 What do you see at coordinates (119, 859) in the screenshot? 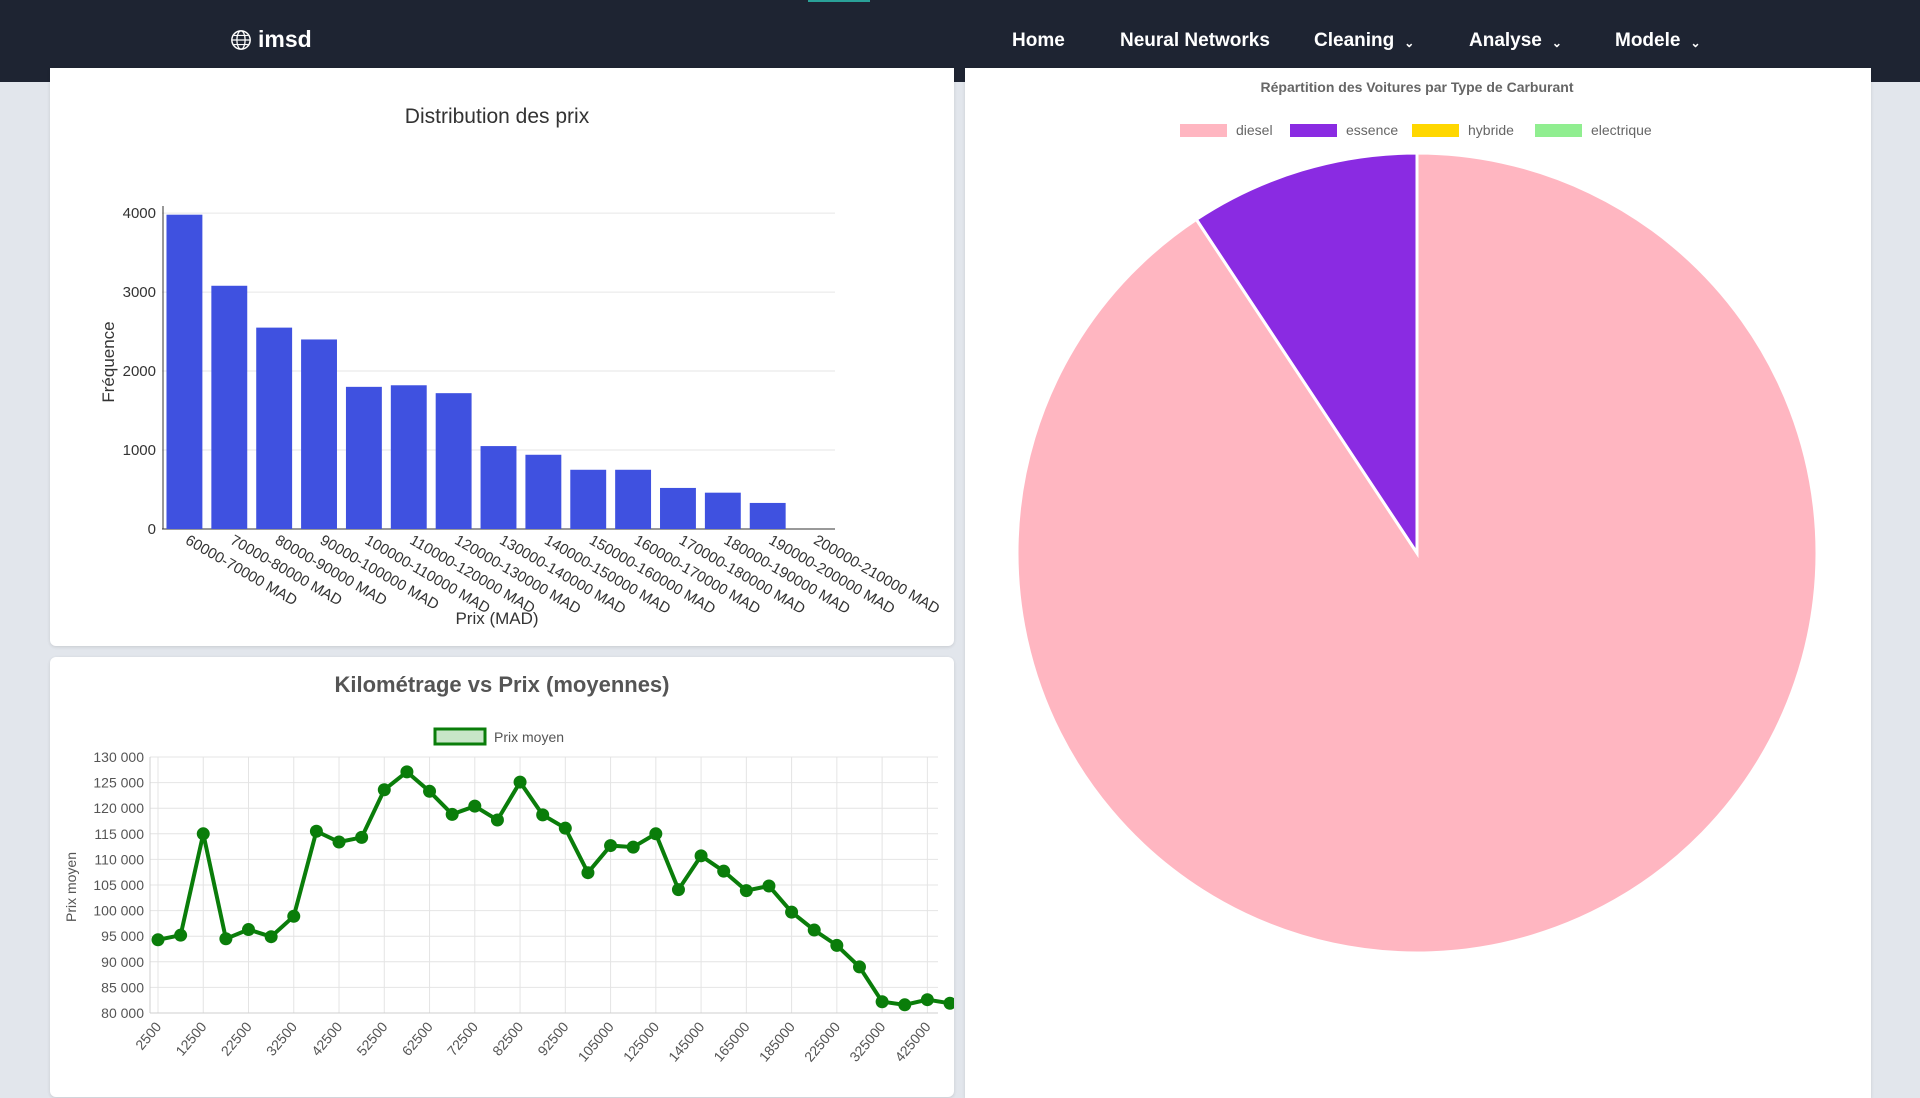
I see `line-ytick-label: 110 000` at bounding box center [119, 859].